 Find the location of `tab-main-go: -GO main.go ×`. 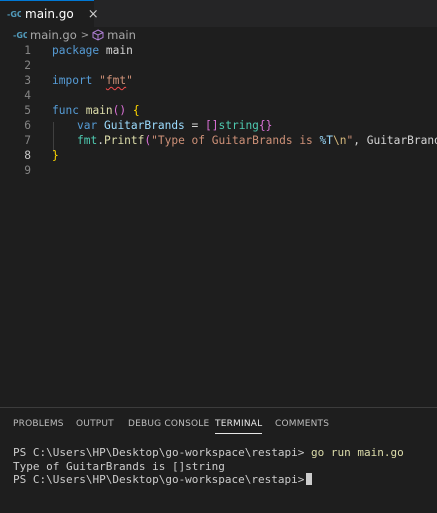

tab-main-go: -GO main.go × is located at coordinates (49, 13).